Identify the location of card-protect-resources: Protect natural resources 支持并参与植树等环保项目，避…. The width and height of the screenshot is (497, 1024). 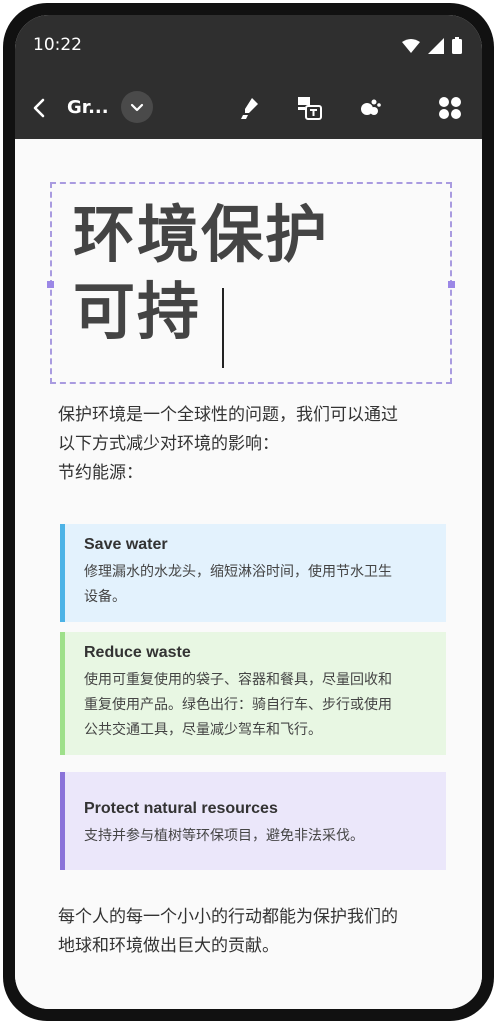
(253, 821).